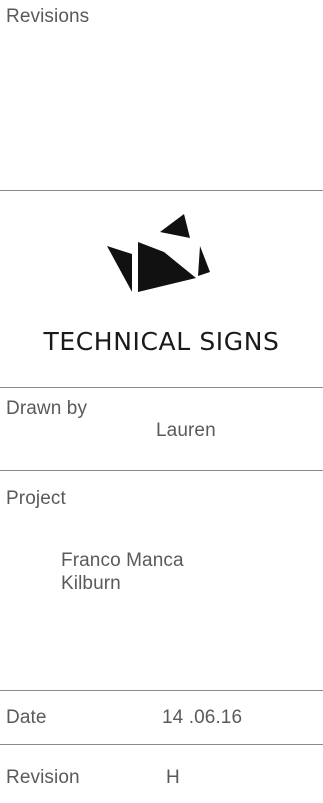 The width and height of the screenshot is (323, 803). Describe the element at coordinates (91, 583) in the screenshot. I see `project-line-2: Kilburn` at that location.